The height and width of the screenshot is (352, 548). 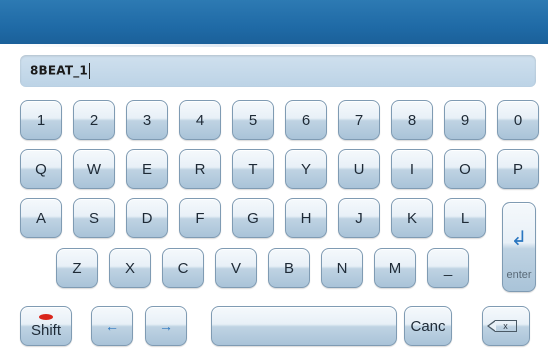 What do you see at coordinates (359, 120) in the screenshot?
I see `key-7: 7` at bounding box center [359, 120].